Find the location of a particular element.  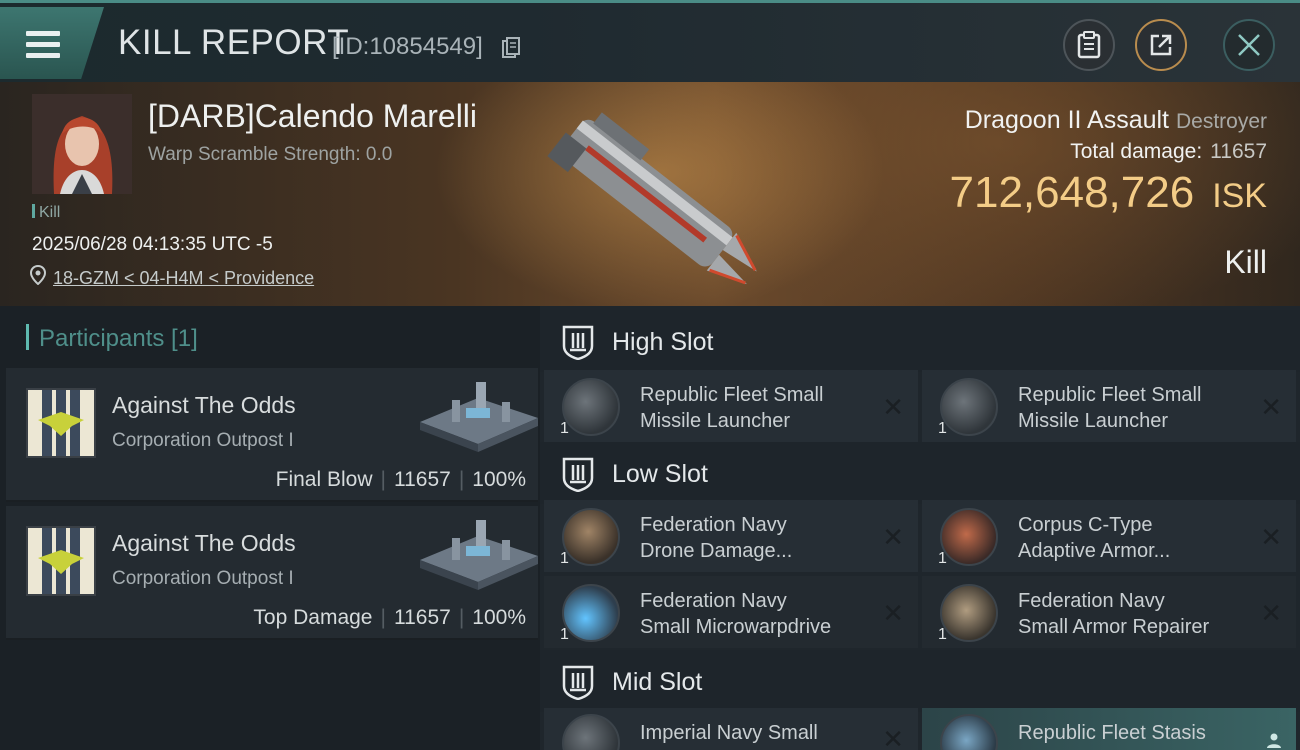

report-id: [ID:10854549] is located at coordinates (407, 46).